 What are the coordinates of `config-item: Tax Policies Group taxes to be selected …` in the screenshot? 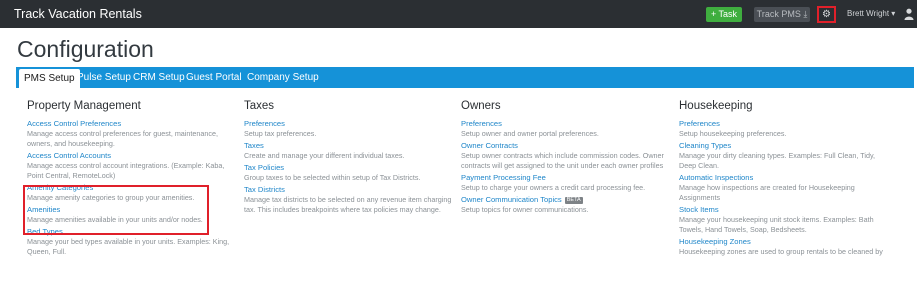 It's located at (349, 173).